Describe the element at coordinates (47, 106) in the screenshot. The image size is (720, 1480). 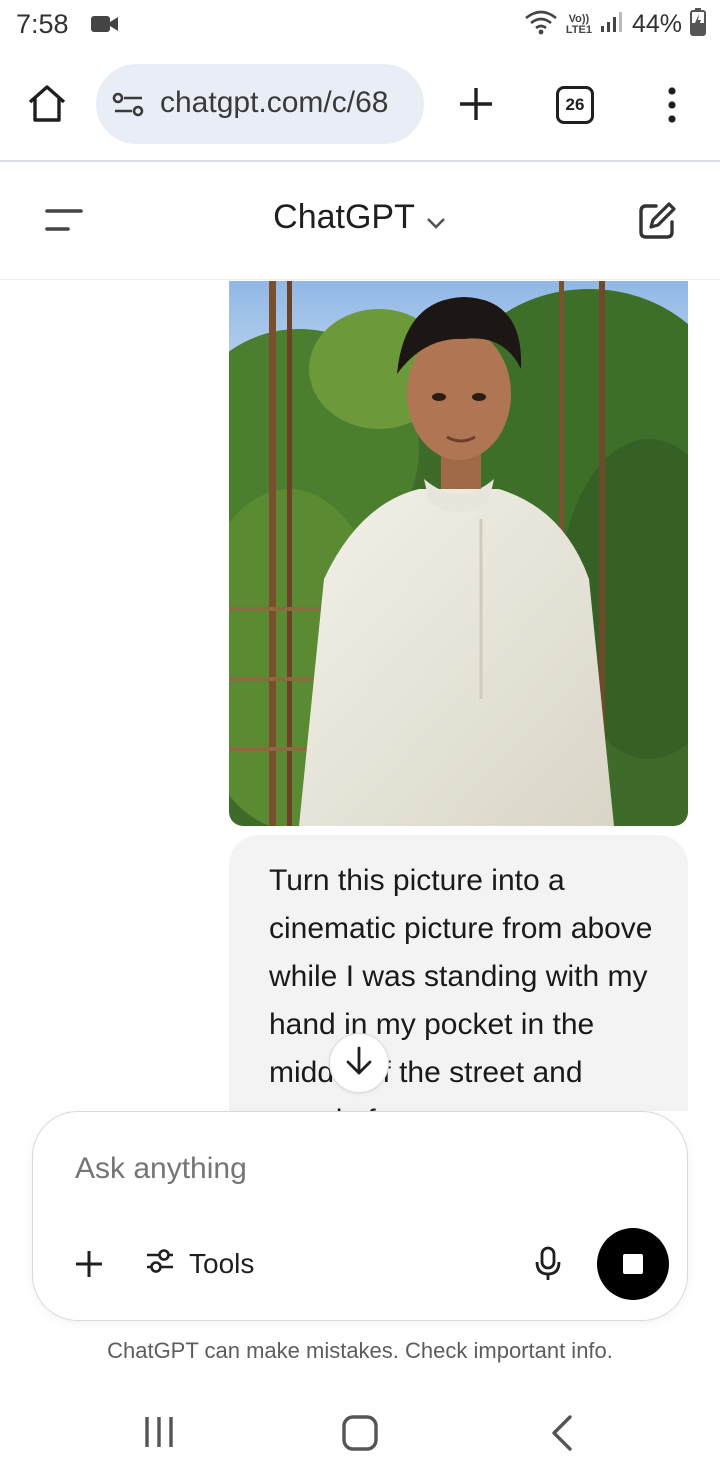
I see `home-icon` at that location.